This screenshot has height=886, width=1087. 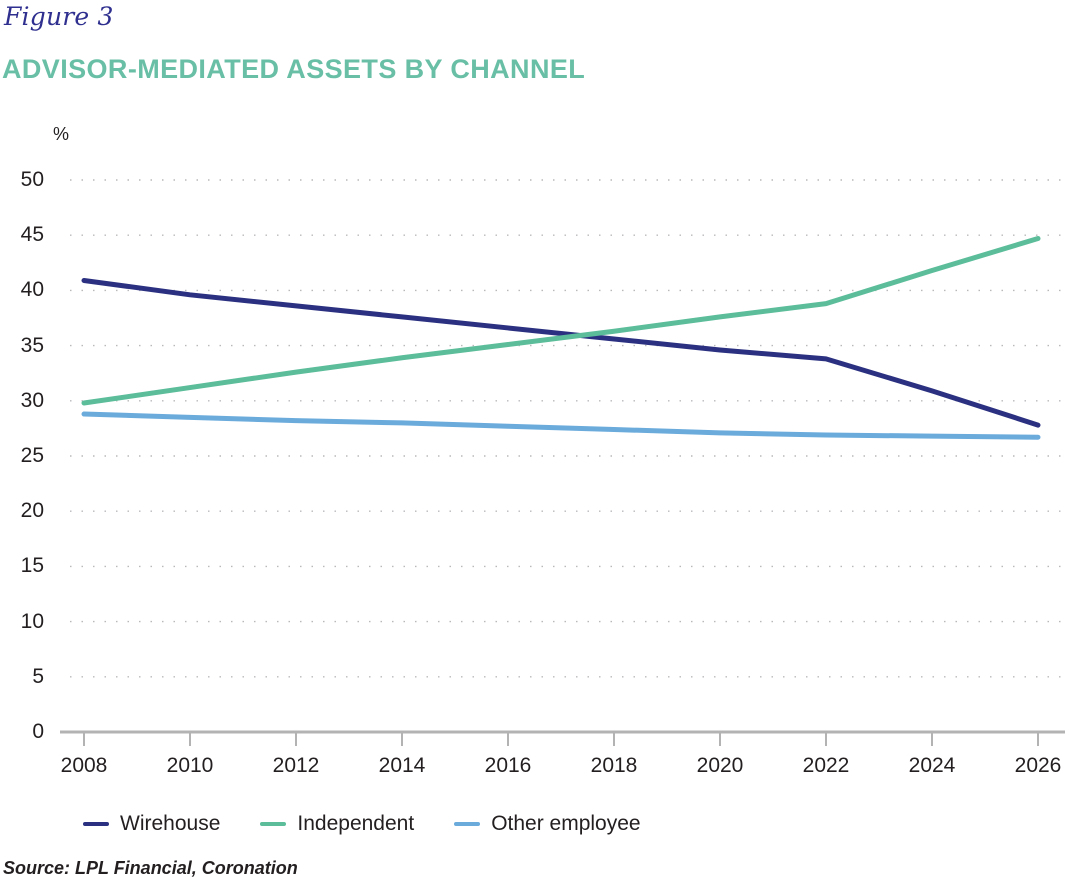 What do you see at coordinates (508, 765) in the screenshot?
I see `x-axis-tick-label: 2016` at bounding box center [508, 765].